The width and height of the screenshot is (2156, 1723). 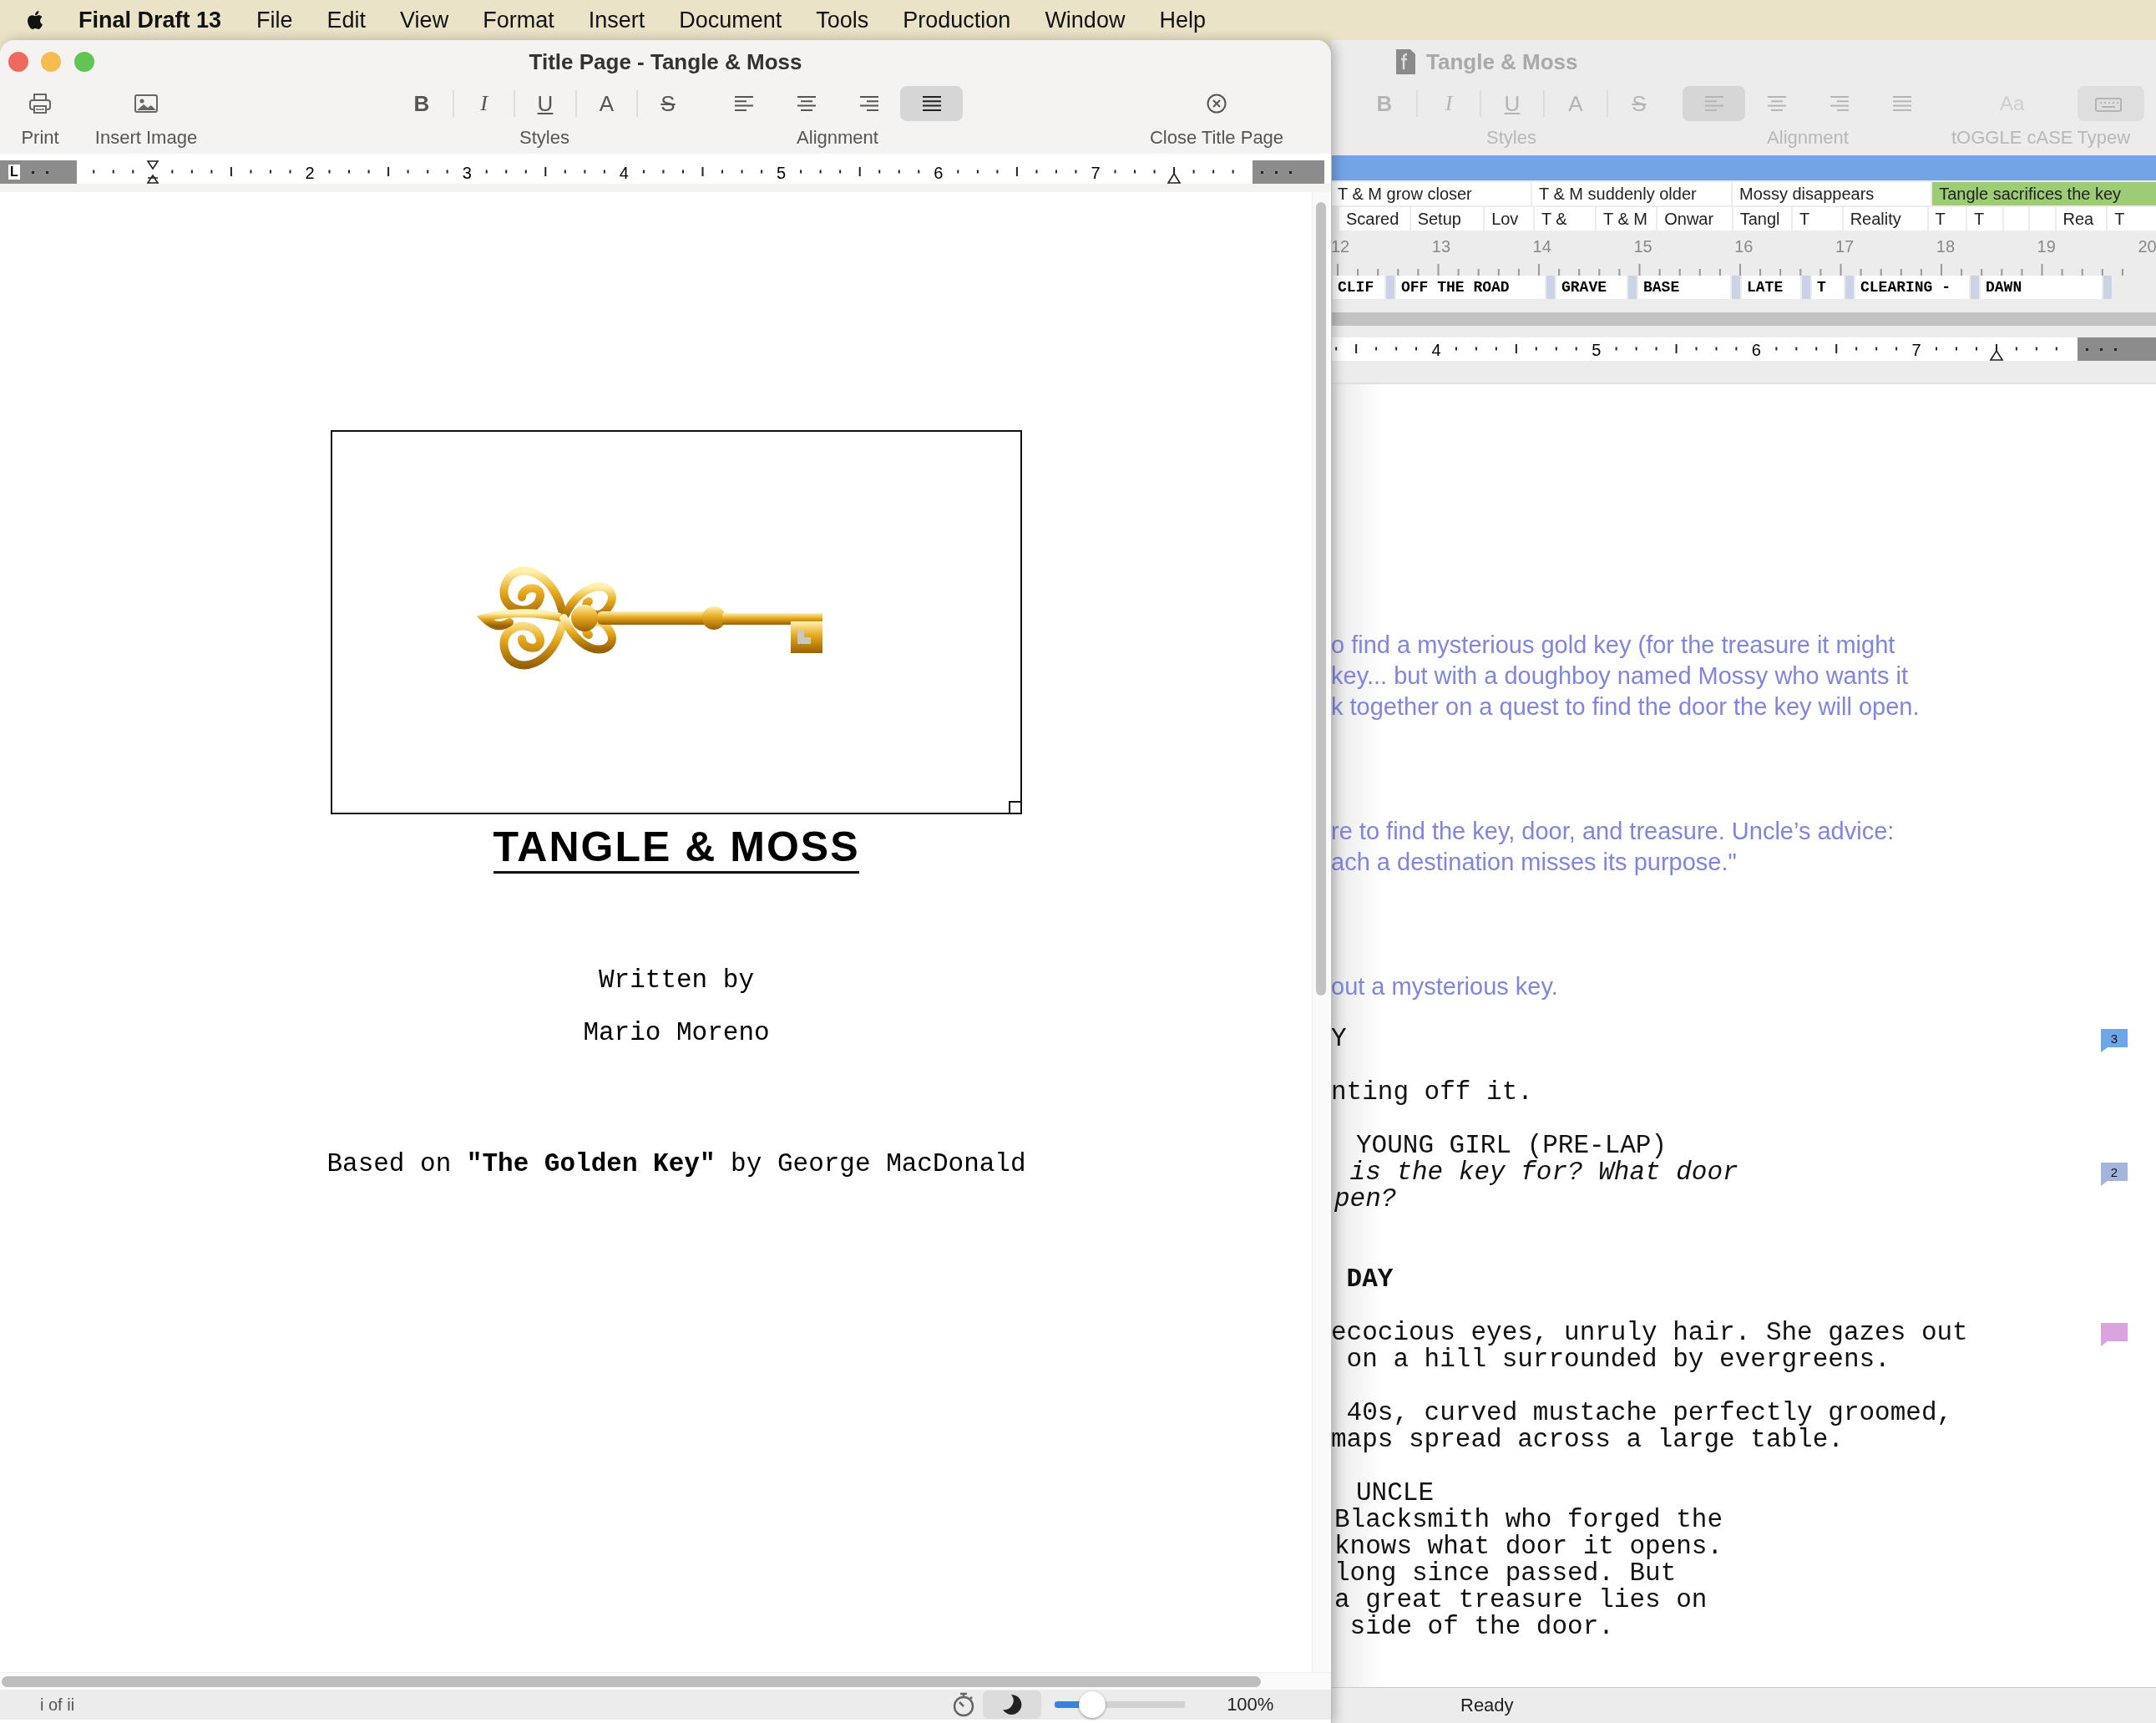 I want to click on script-line: 40s, curved mustache perfectly groomed,, so click(x=1649, y=1413).